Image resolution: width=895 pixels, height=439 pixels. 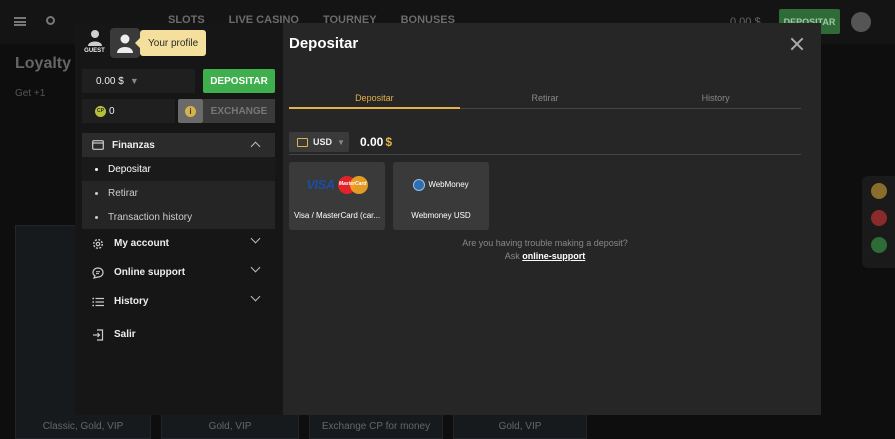 I want to click on balance-selector: 0.00 $ ▼, so click(x=138, y=81).